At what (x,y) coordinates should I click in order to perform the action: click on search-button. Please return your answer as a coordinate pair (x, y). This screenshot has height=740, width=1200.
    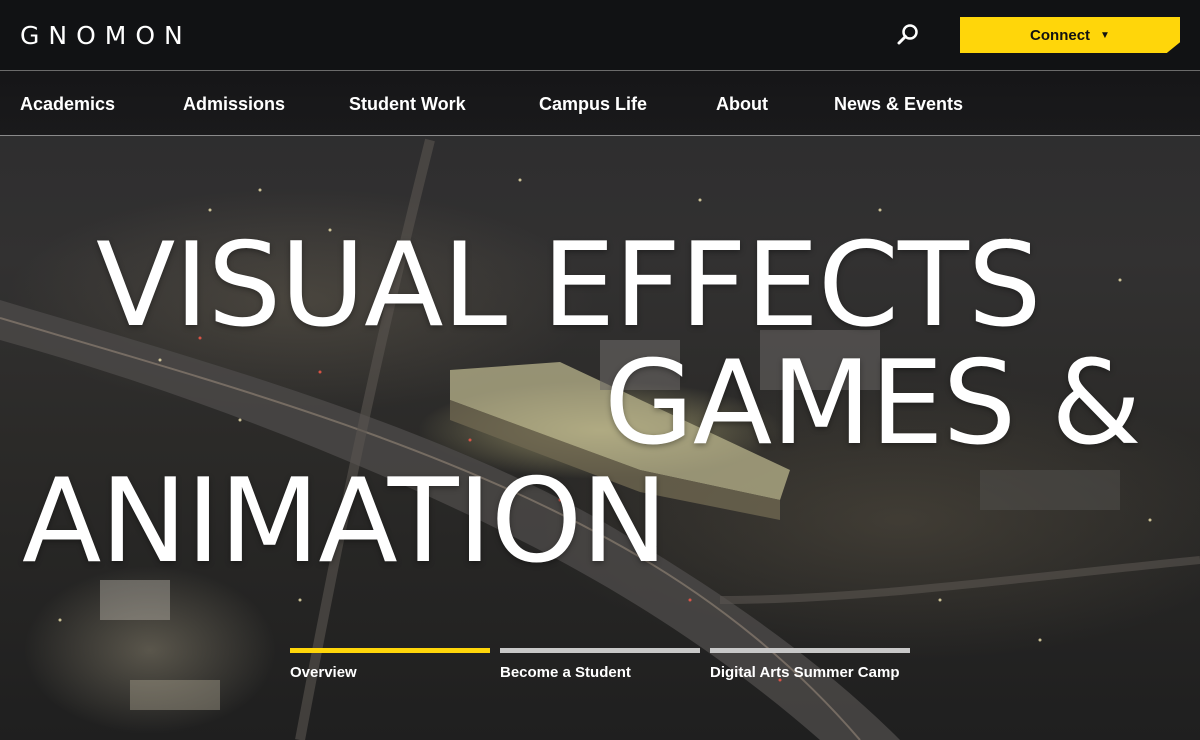
    Looking at the image, I should click on (908, 35).